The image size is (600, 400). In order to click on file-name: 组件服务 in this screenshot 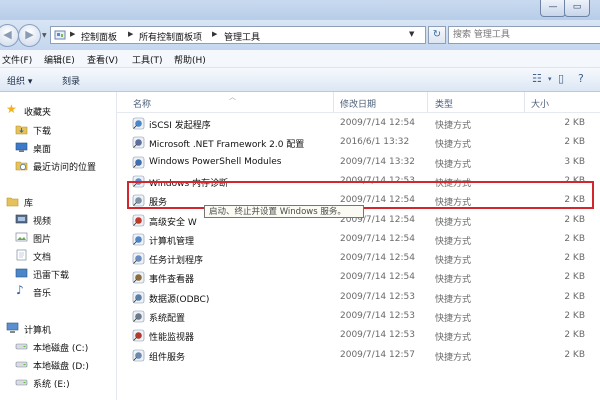, I will do `click(167, 357)`.